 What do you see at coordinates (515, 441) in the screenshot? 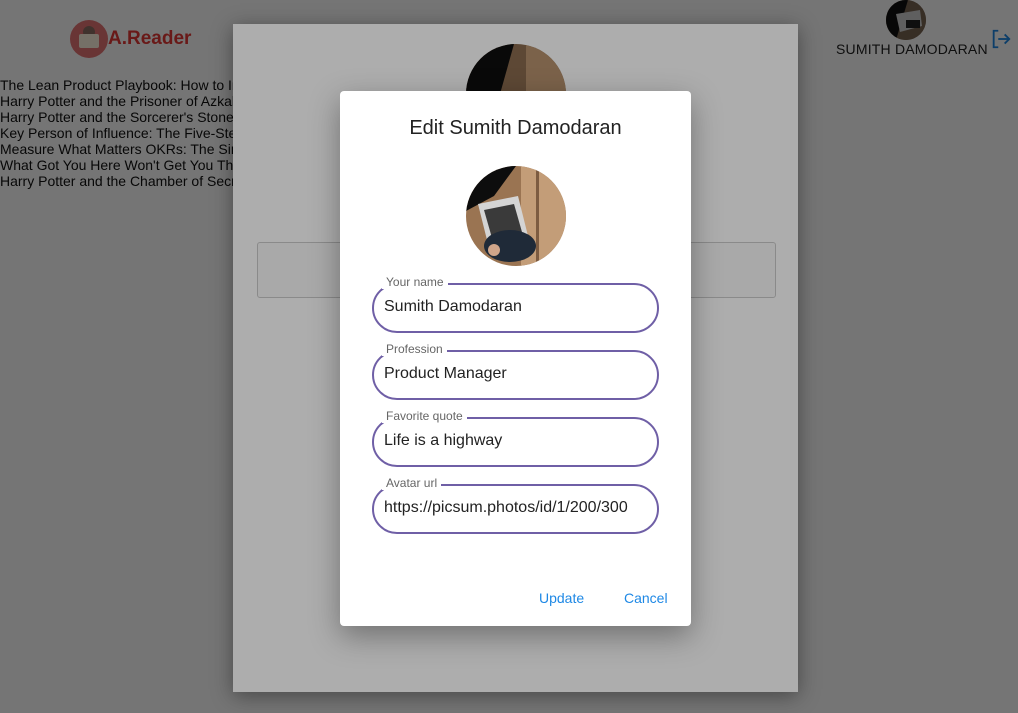
I see `quote-input: Life is a highway` at bounding box center [515, 441].